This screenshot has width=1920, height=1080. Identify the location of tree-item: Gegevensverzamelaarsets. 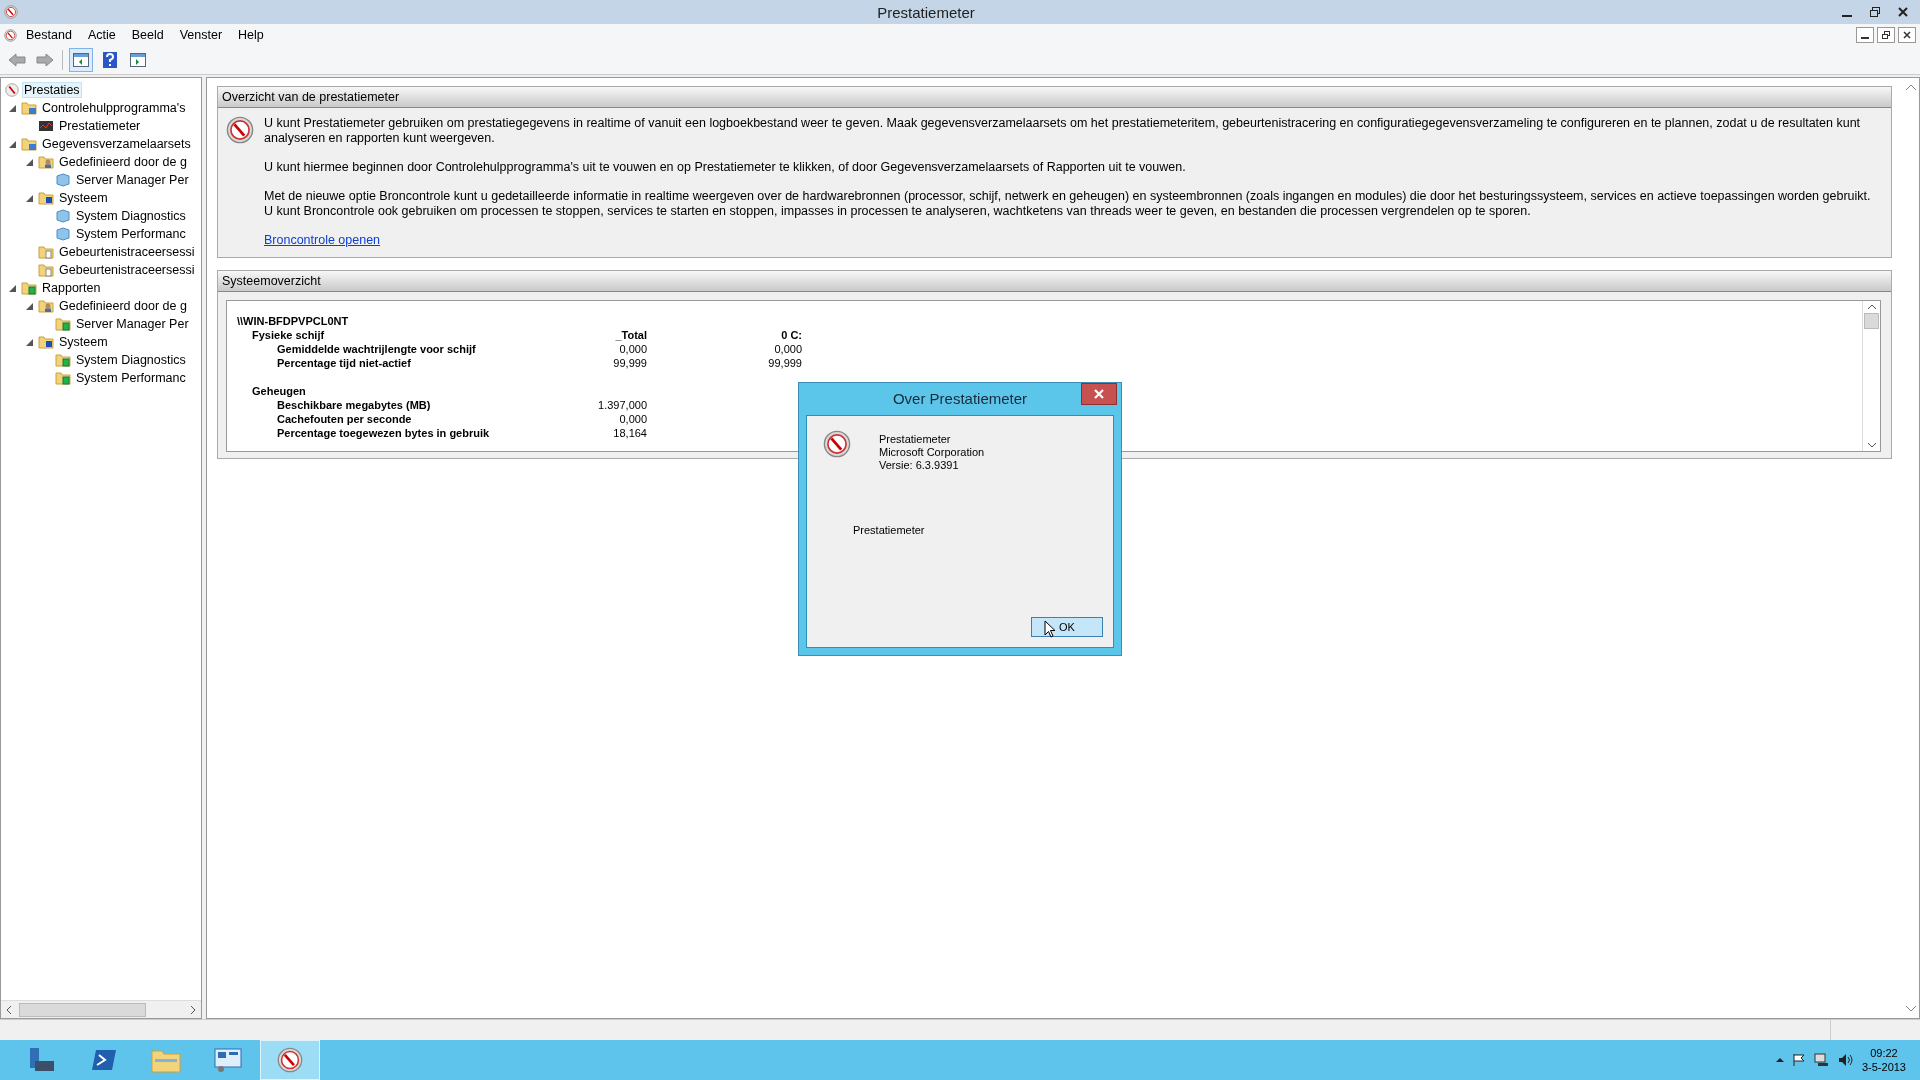
(116, 144).